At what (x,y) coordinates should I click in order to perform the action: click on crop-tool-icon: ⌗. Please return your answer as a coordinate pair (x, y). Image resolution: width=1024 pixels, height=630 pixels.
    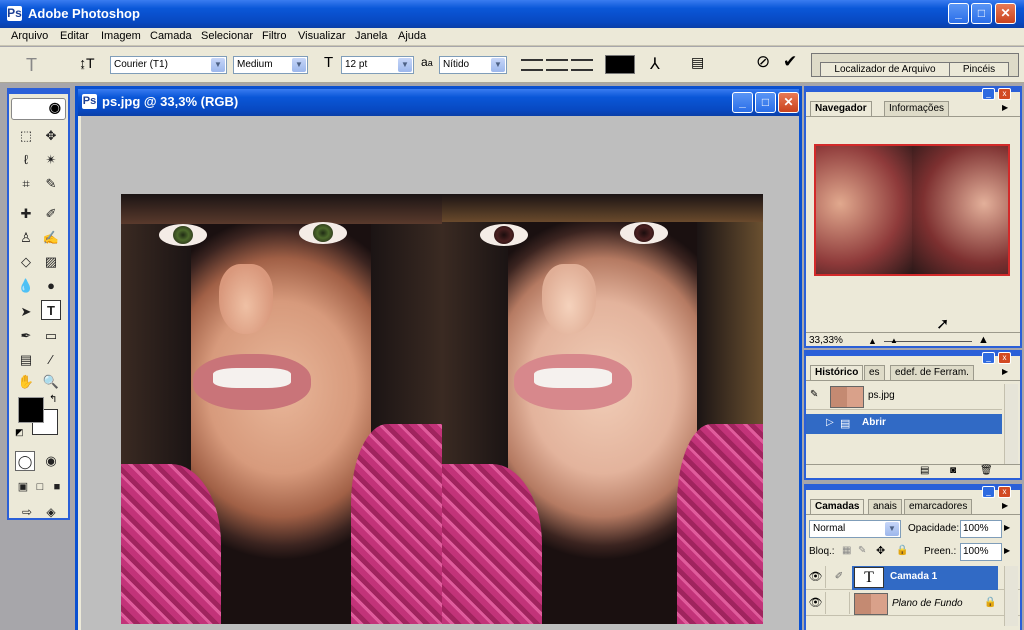
    Looking at the image, I should click on (26, 184).